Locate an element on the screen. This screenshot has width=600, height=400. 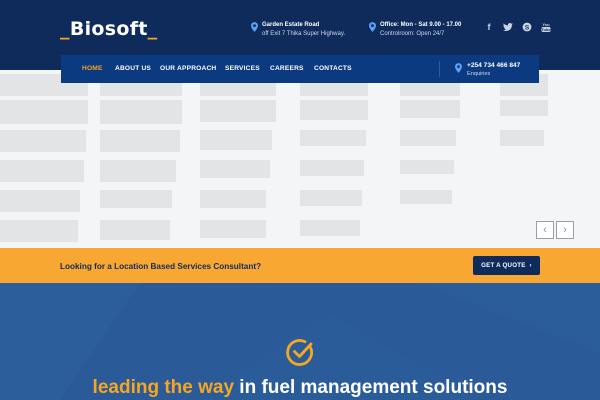
get-a-quote-label: GET A QUOTE is located at coordinates (503, 265).